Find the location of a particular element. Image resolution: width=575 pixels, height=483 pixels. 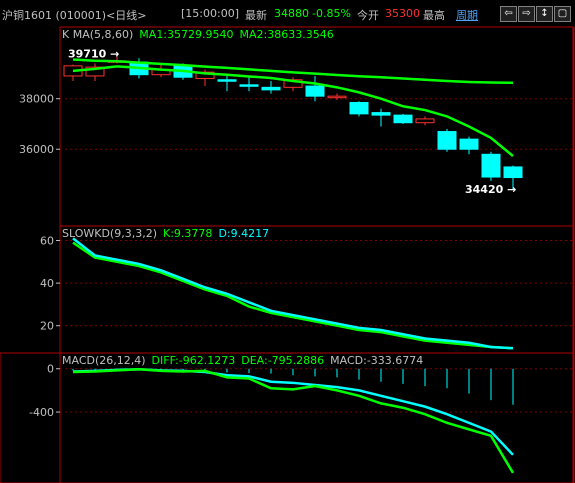

scroll-right-button: ⇨ is located at coordinates (526, 14).